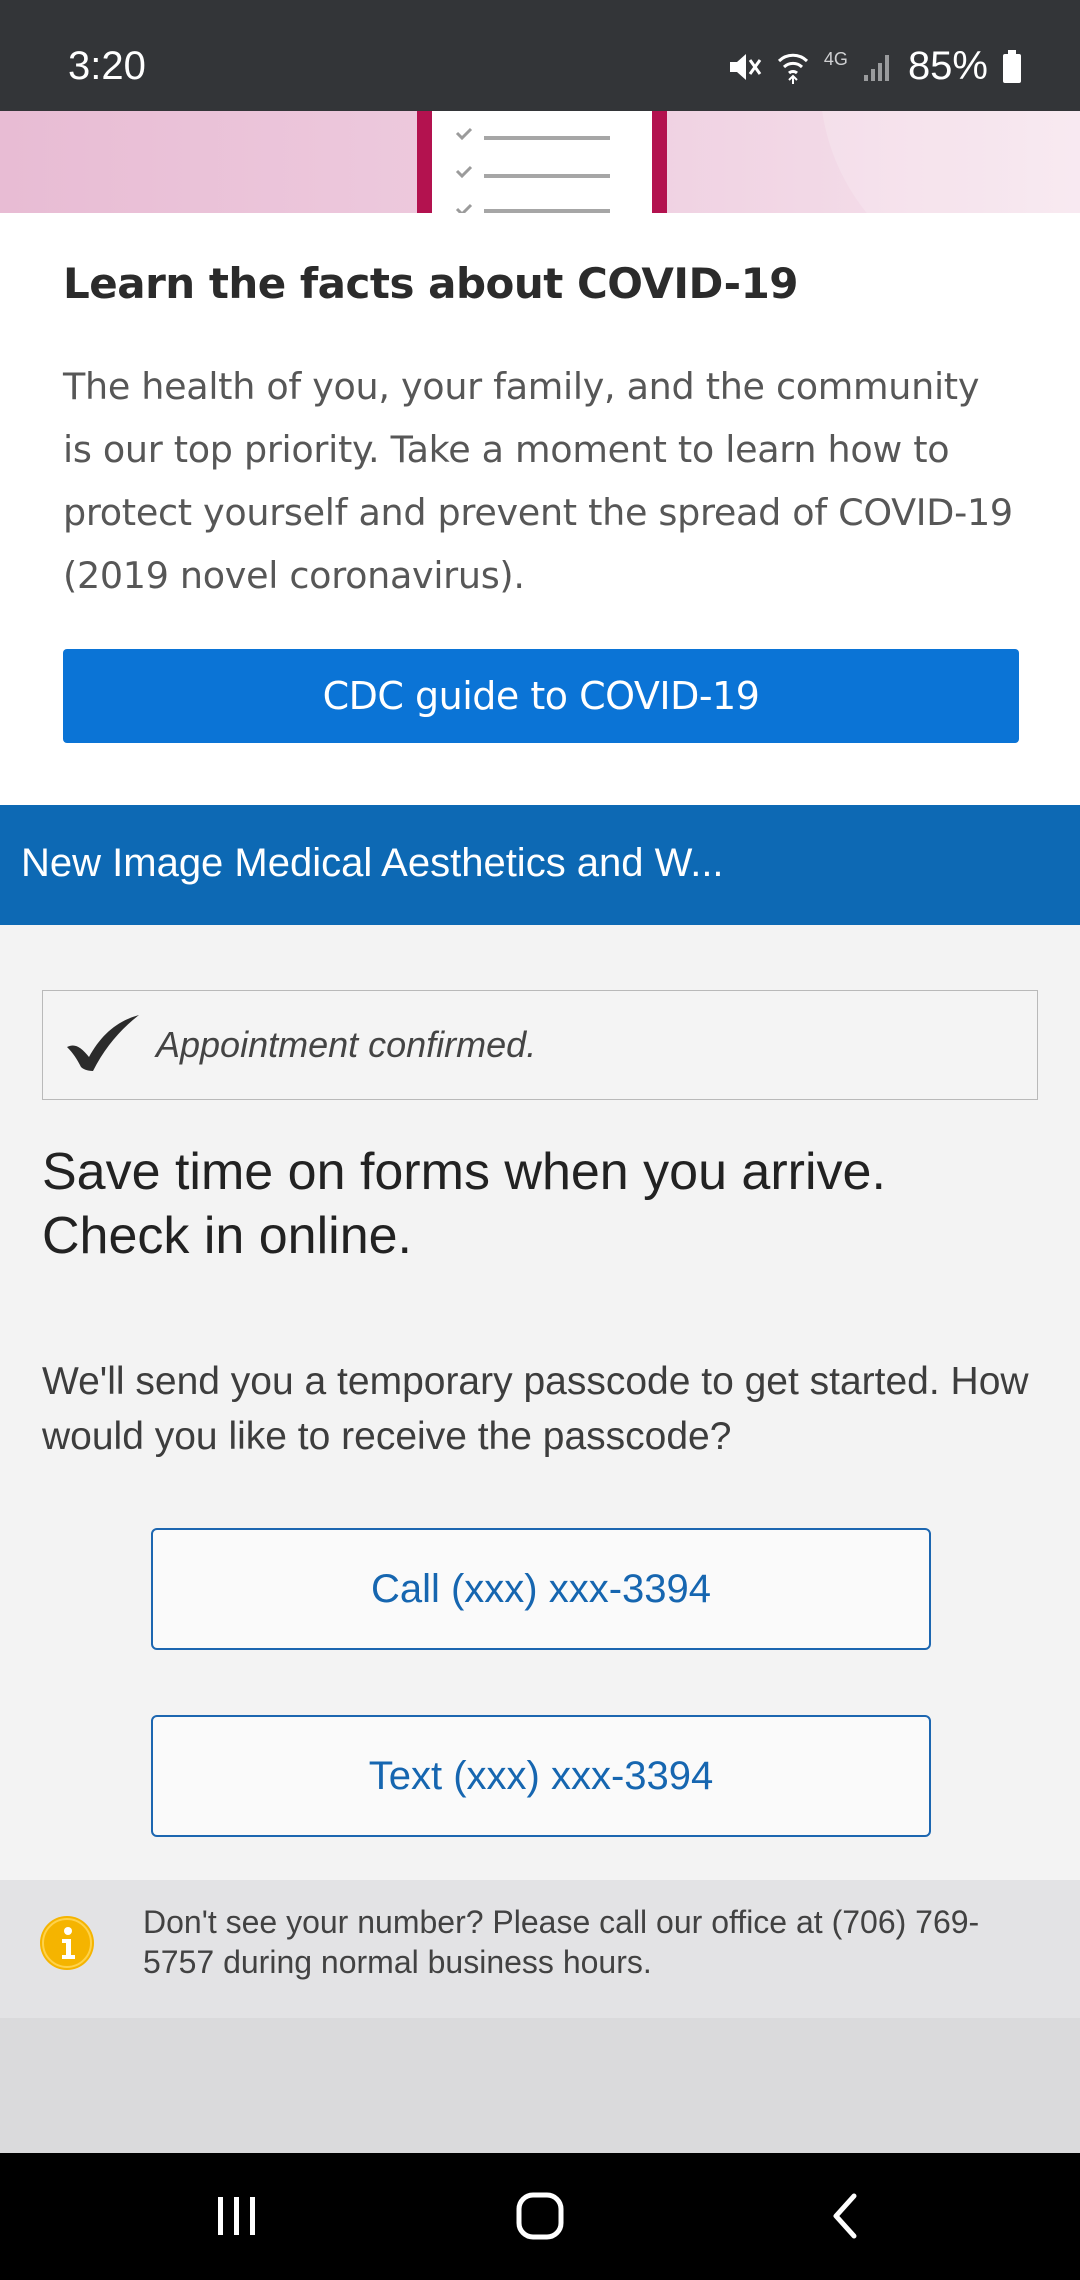 This screenshot has width=1080, height=2280. Describe the element at coordinates (540, 55) in the screenshot. I see `status-bar: 3:20 4G 85%` at that location.